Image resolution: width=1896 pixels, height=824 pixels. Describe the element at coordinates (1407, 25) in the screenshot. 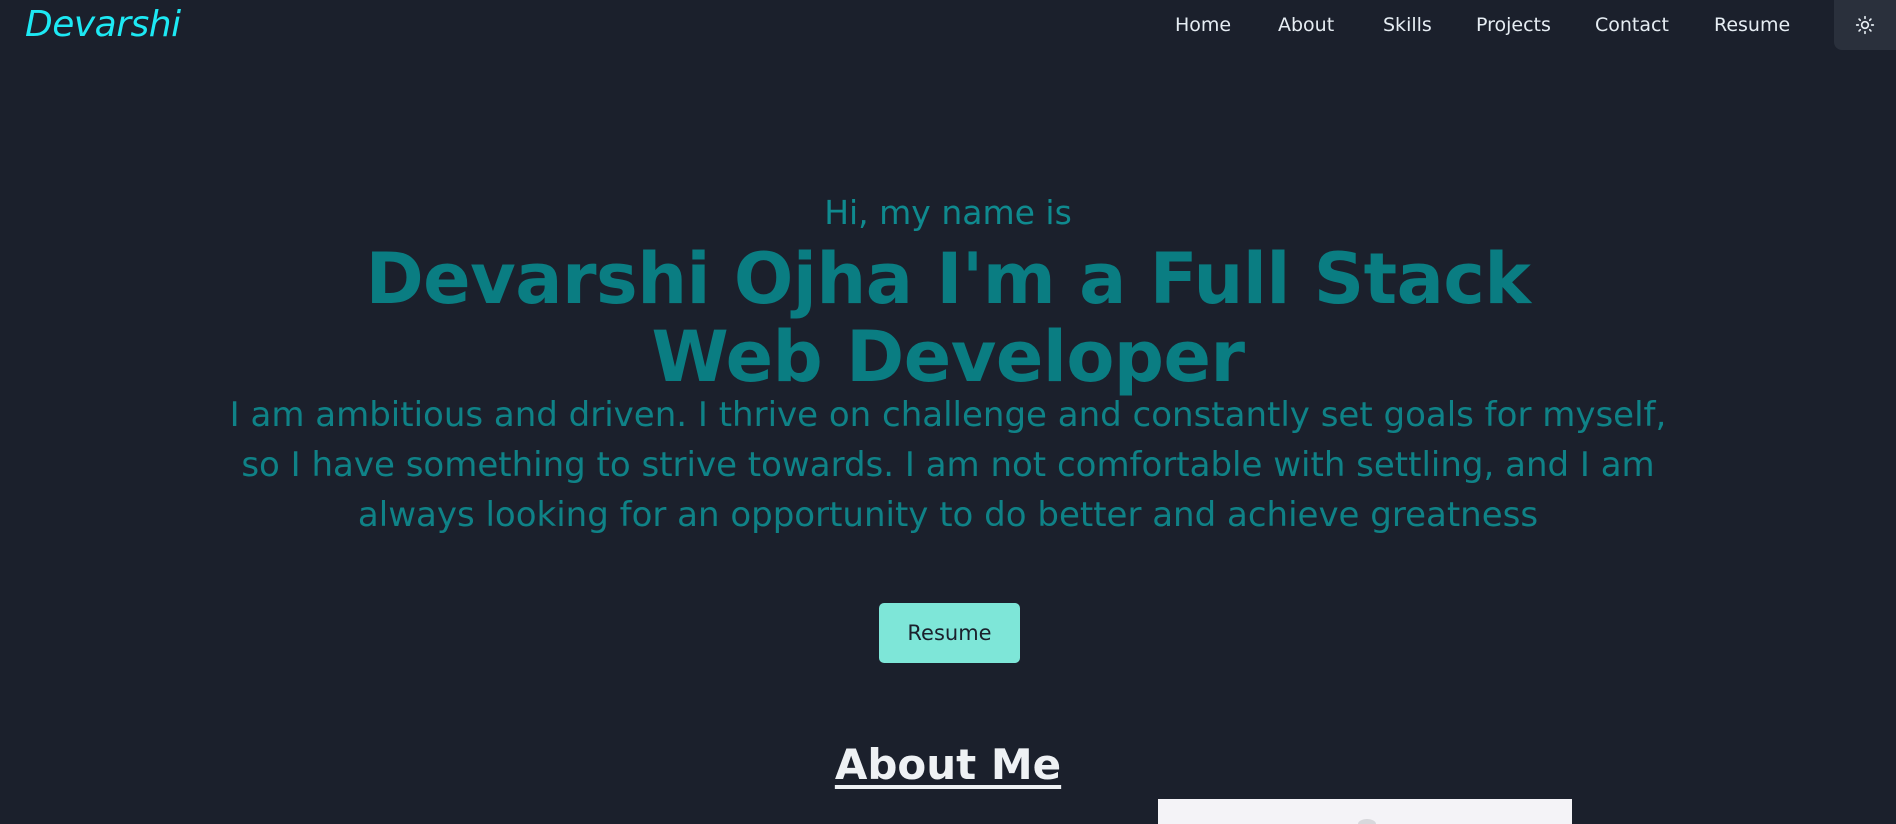

I see `nav-link-skills: Skills` at that location.